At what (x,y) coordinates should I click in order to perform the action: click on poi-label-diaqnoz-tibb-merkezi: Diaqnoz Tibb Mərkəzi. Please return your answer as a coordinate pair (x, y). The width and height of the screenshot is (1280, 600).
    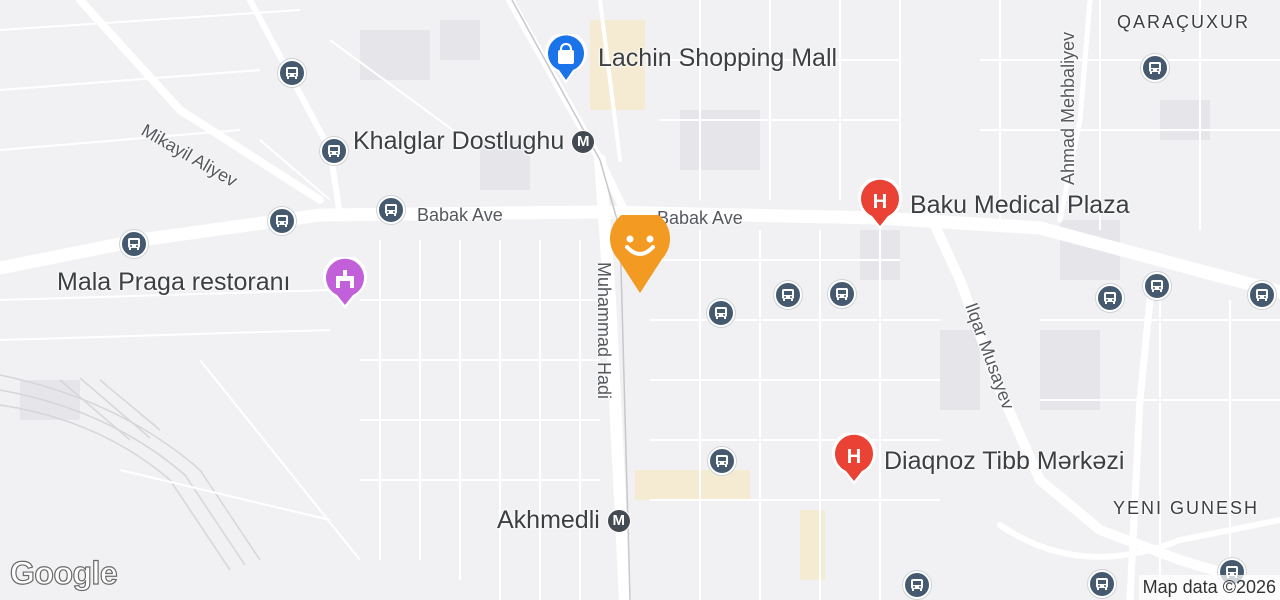
    Looking at the image, I should click on (1004, 461).